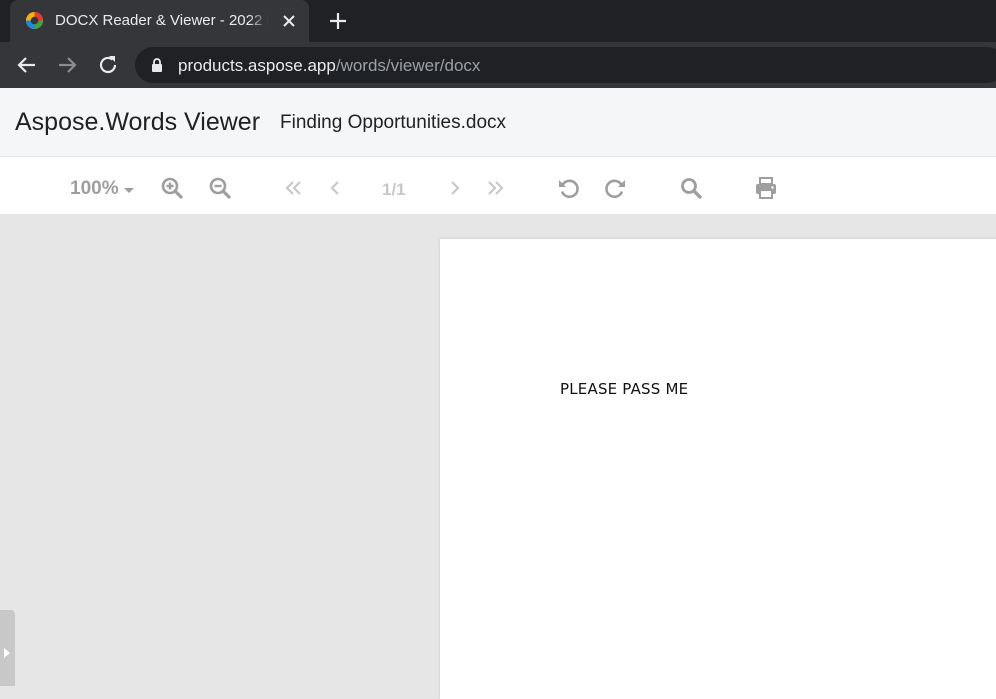 This screenshot has height=699, width=996. Describe the element at coordinates (172, 188) in the screenshot. I see `zoom-in-icon` at that location.